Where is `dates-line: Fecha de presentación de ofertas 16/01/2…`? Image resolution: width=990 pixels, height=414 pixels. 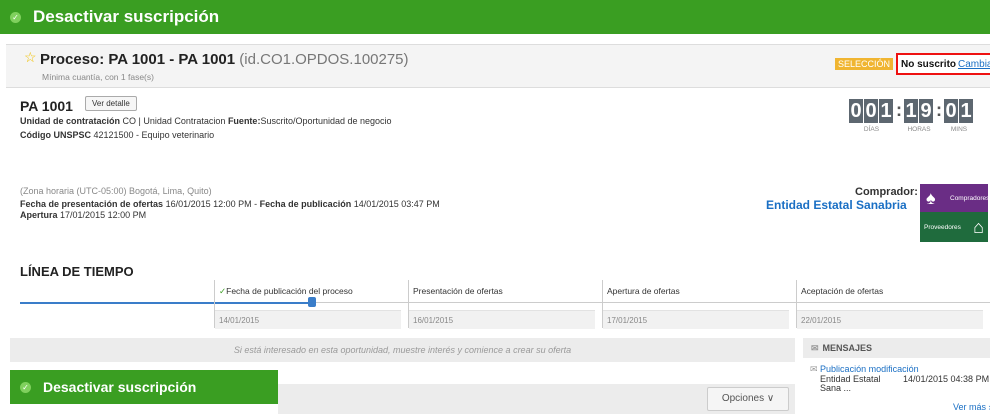 dates-line: Fecha de presentación de ofertas 16/01/2… is located at coordinates (230, 204).